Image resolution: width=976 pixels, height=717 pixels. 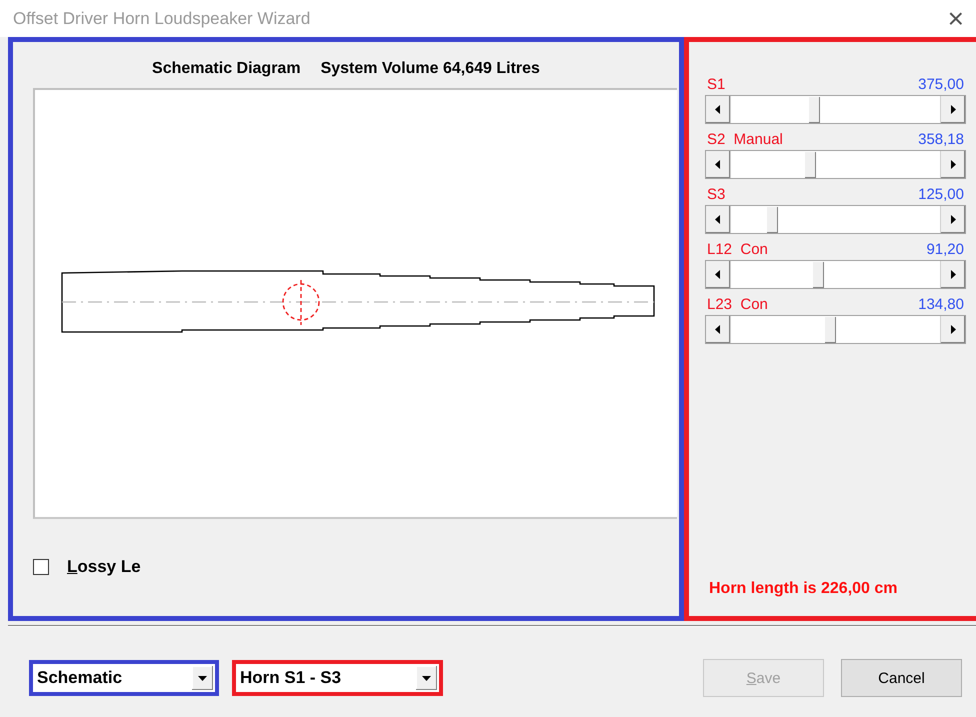 I want to click on parameter-label: L23 Con, so click(x=737, y=305).